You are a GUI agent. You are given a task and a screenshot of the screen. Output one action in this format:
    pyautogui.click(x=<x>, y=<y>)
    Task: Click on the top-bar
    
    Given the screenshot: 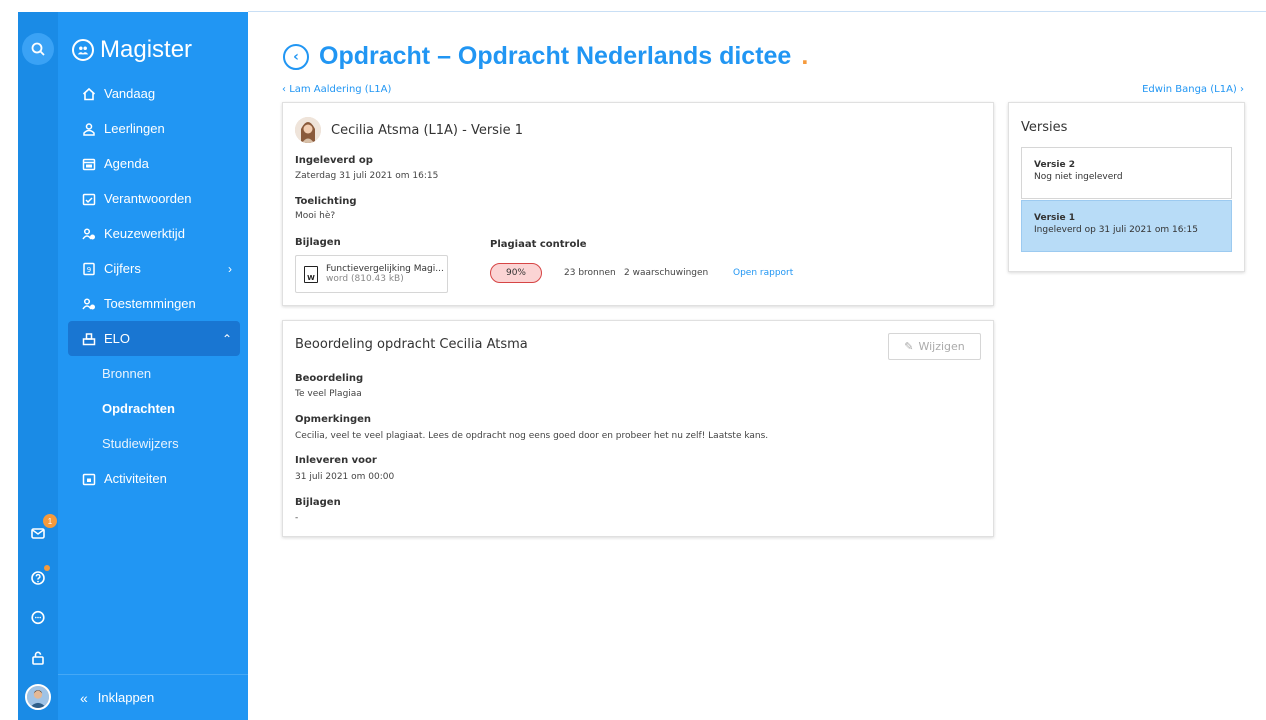 What is the action you would take?
    pyautogui.click(x=633, y=6)
    